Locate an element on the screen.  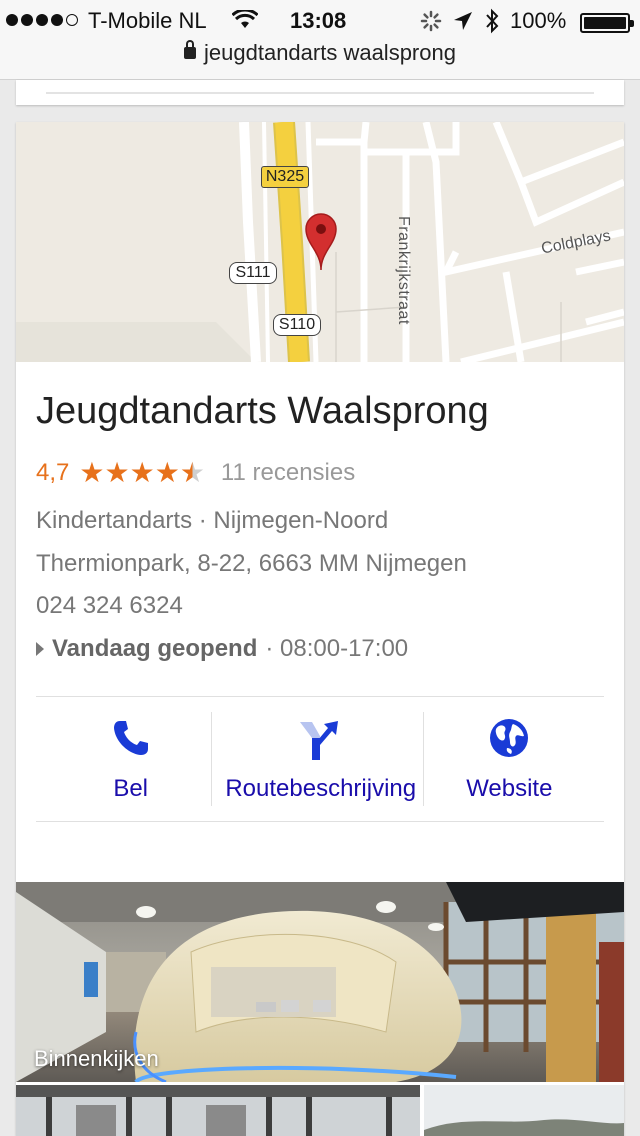
previous-card is located at coordinates (320, 92).